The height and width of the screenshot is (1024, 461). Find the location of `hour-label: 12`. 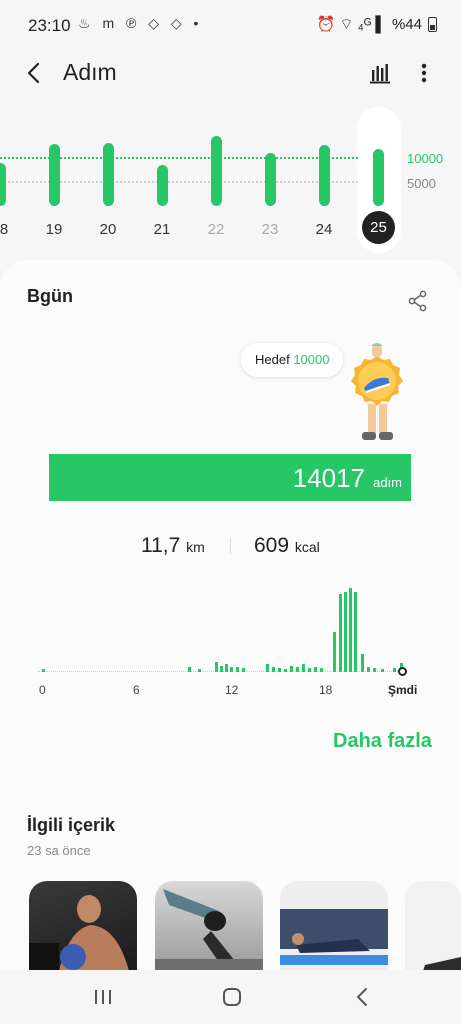

hour-label: 12 is located at coordinates (232, 690).